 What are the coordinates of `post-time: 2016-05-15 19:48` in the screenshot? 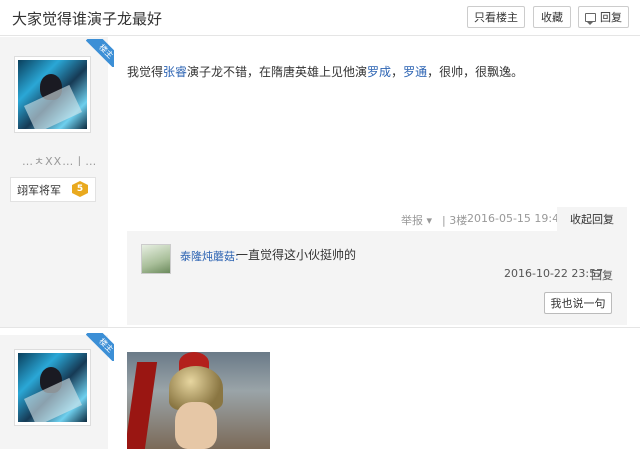 It's located at (517, 218).